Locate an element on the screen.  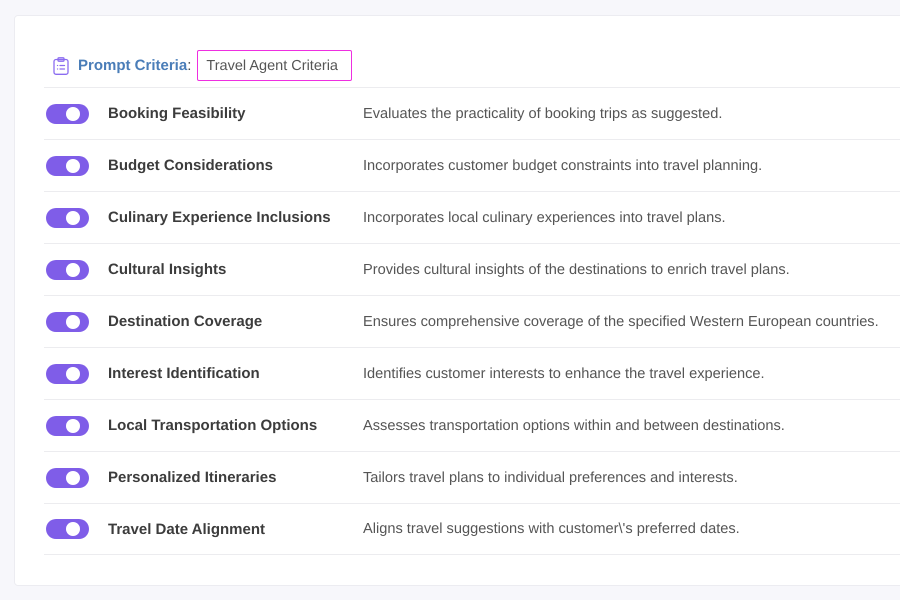
clipboard-list-icon is located at coordinates (61, 65).